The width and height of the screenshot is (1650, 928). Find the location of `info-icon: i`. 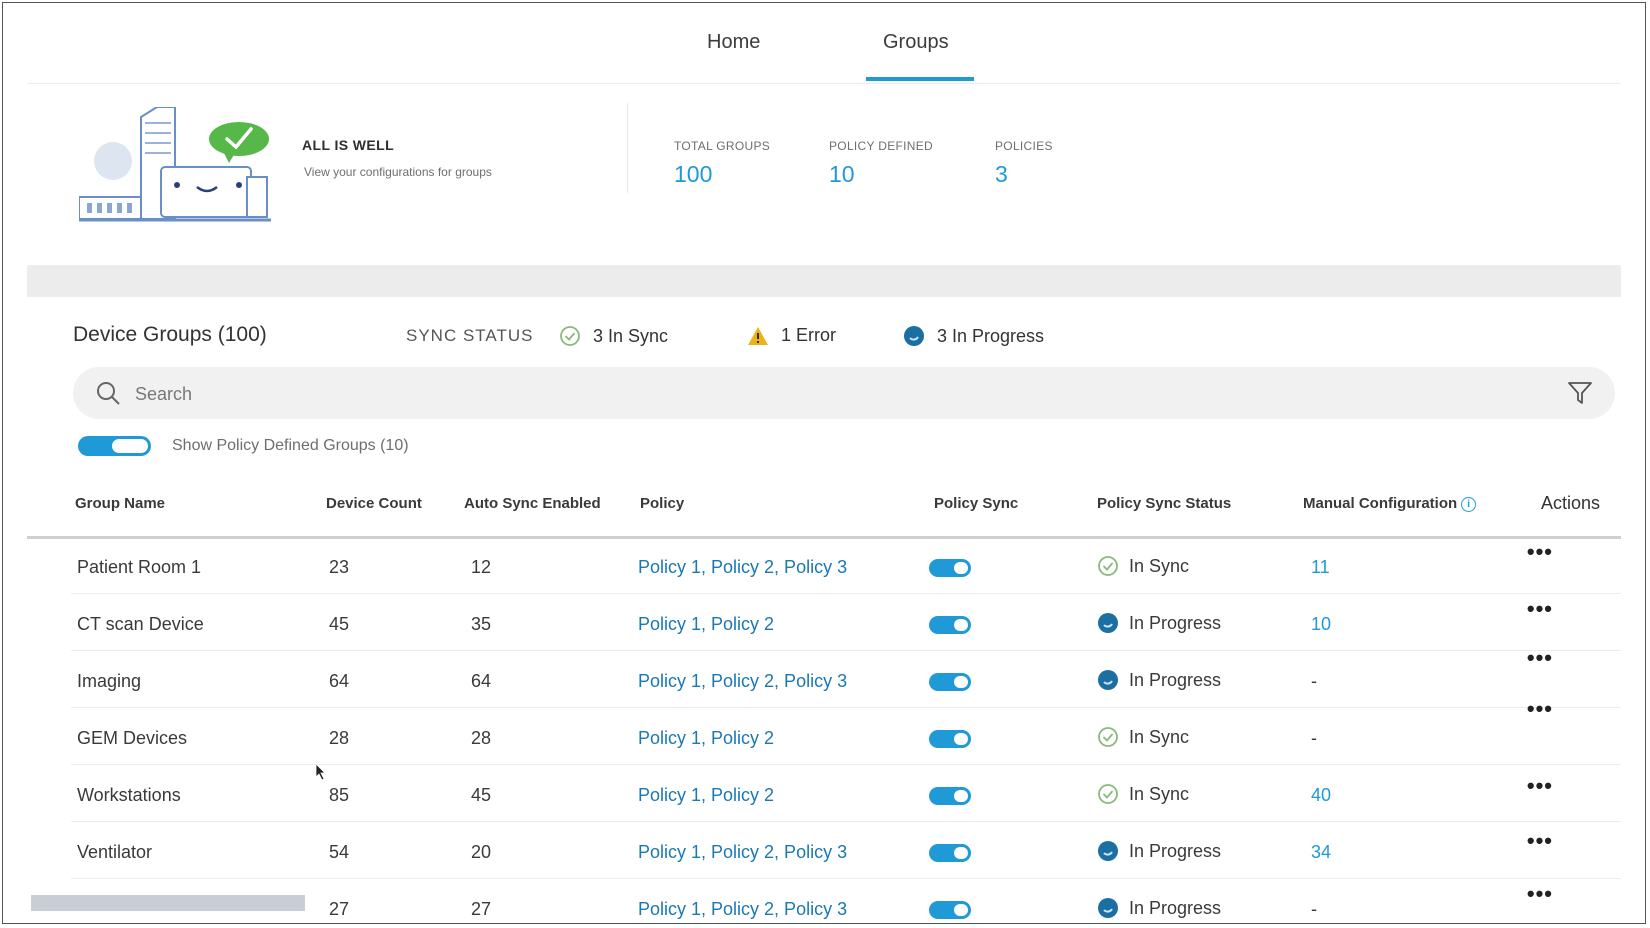

info-icon: i is located at coordinates (1469, 504).